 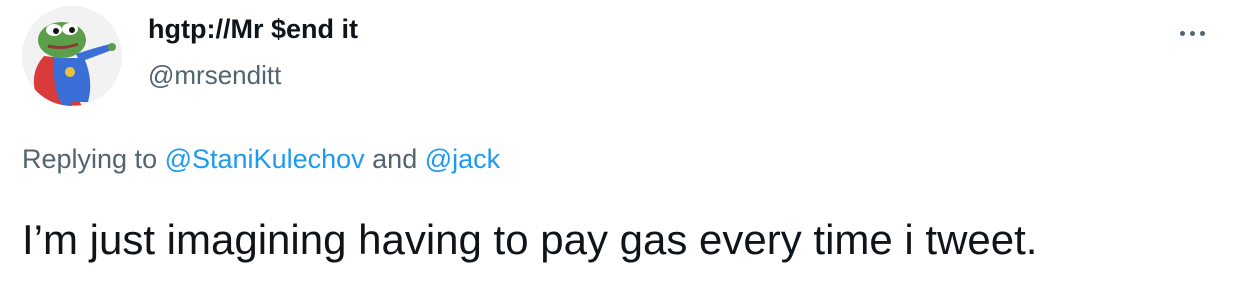 I want to click on mention-jack: @jack, so click(x=462, y=159).